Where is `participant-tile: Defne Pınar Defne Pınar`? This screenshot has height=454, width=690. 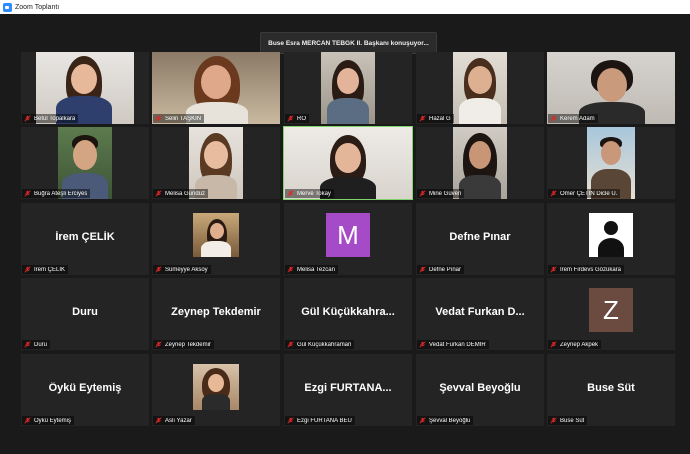 participant-tile: Defne Pınar Defne Pınar is located at coordinates (480, 239).